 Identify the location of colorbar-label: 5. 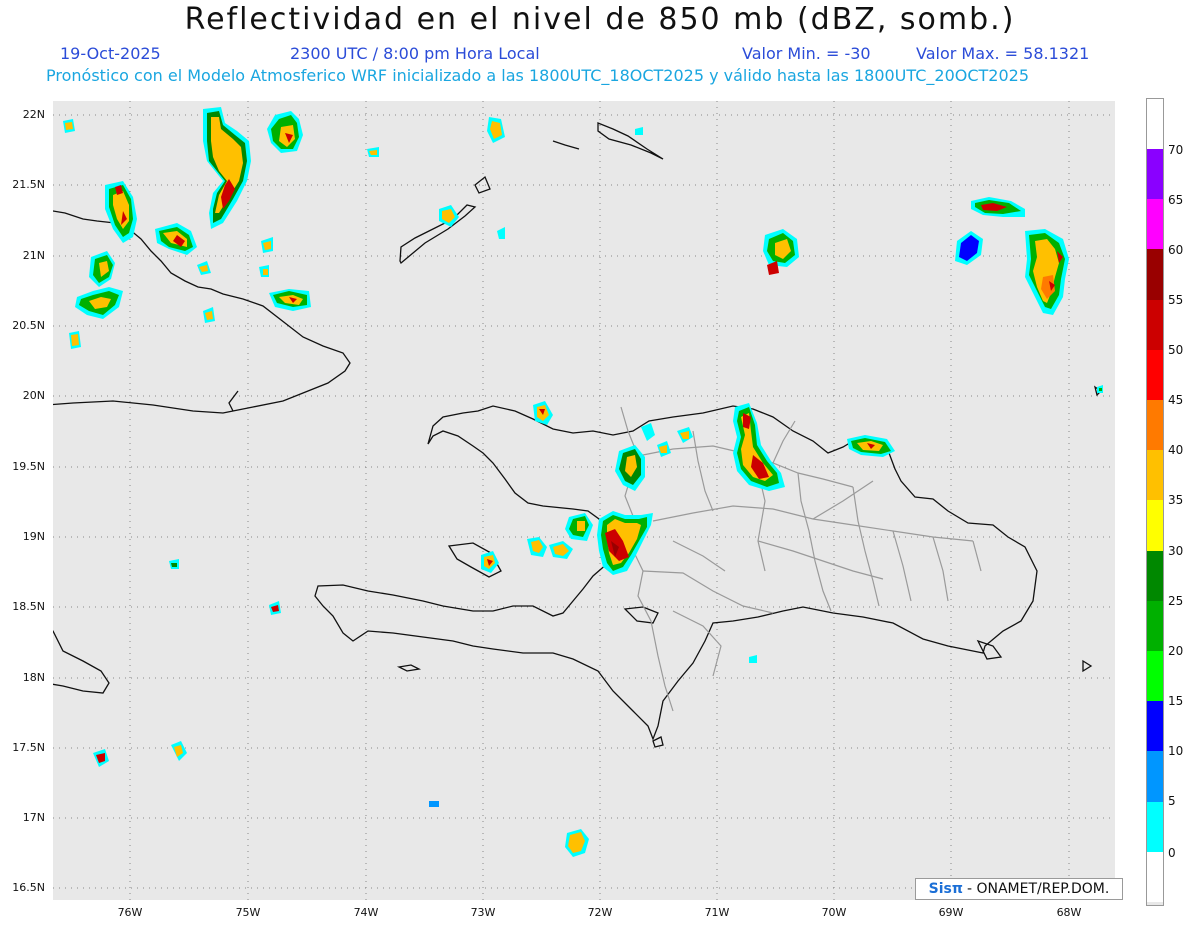
(1172, 801).